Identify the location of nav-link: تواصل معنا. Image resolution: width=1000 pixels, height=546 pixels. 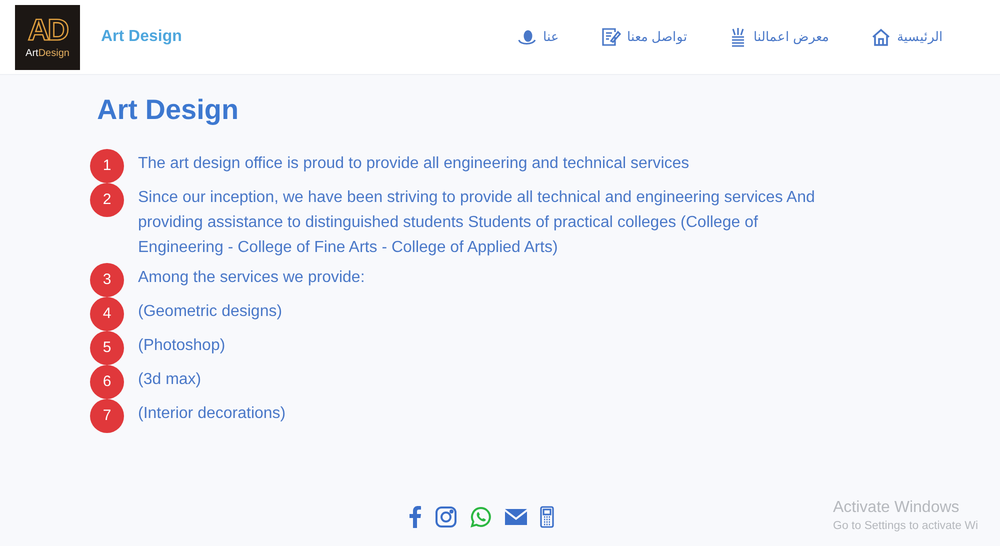
(644, 37).